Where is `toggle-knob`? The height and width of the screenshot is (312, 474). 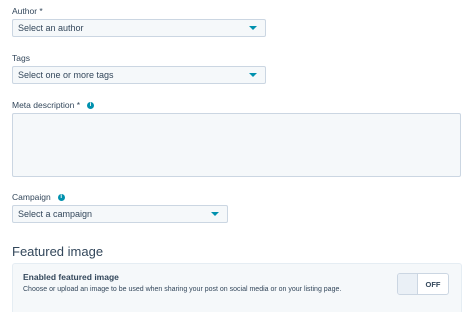
toggle-knob is located at coordinates (408, 284).